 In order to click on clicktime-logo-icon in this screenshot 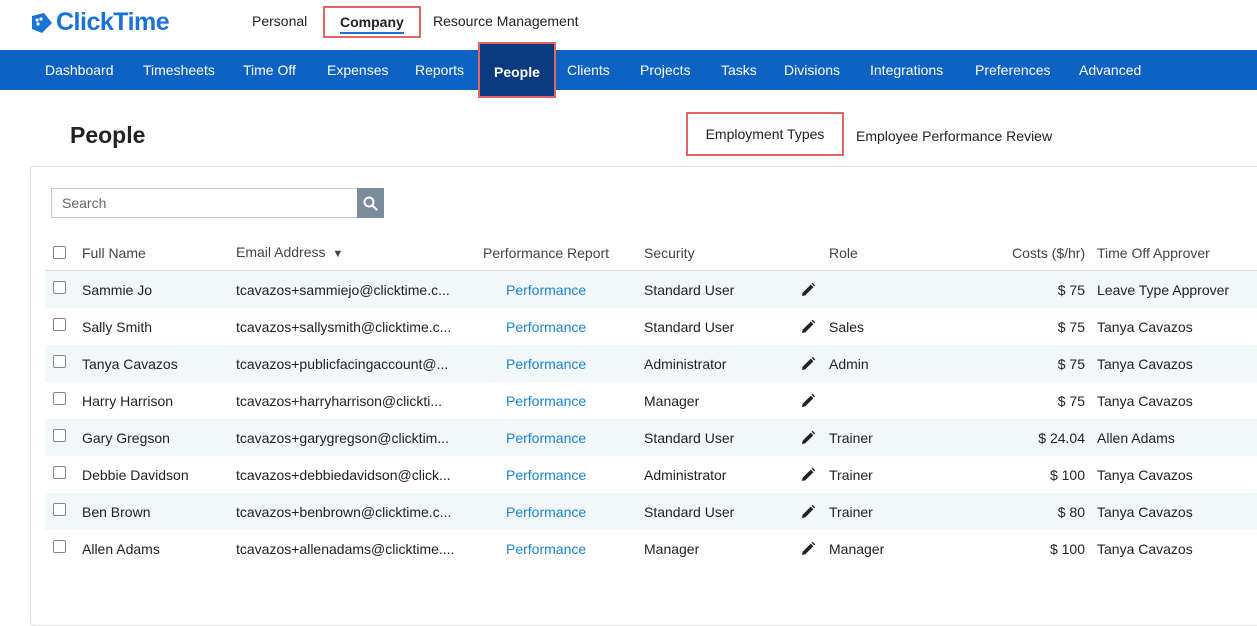, I will do `click(42, 22)`.